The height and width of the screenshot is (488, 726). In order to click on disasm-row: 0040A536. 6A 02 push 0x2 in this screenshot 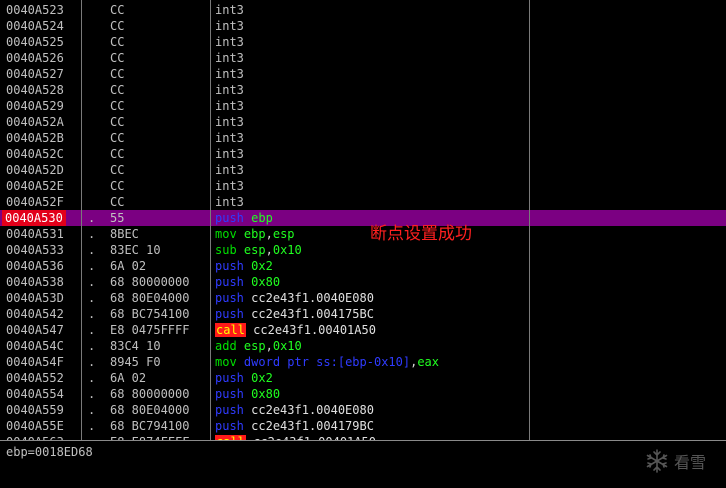, I will do `click(363, 266)`.